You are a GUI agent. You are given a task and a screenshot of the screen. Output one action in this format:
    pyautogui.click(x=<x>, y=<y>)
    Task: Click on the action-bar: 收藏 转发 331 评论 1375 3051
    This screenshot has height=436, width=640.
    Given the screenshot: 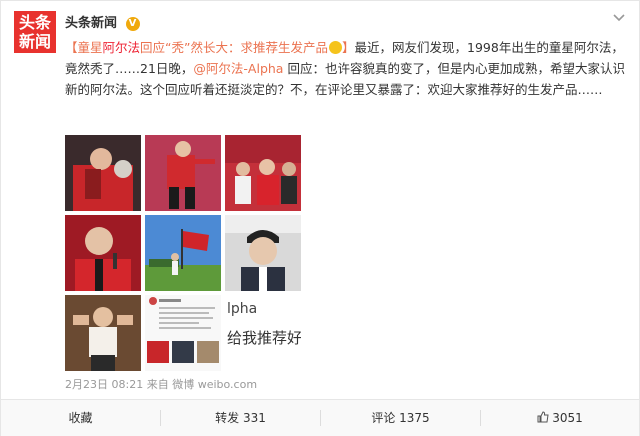 What is the action you would take?
    pyautogui.click(x=320, y=417)
    